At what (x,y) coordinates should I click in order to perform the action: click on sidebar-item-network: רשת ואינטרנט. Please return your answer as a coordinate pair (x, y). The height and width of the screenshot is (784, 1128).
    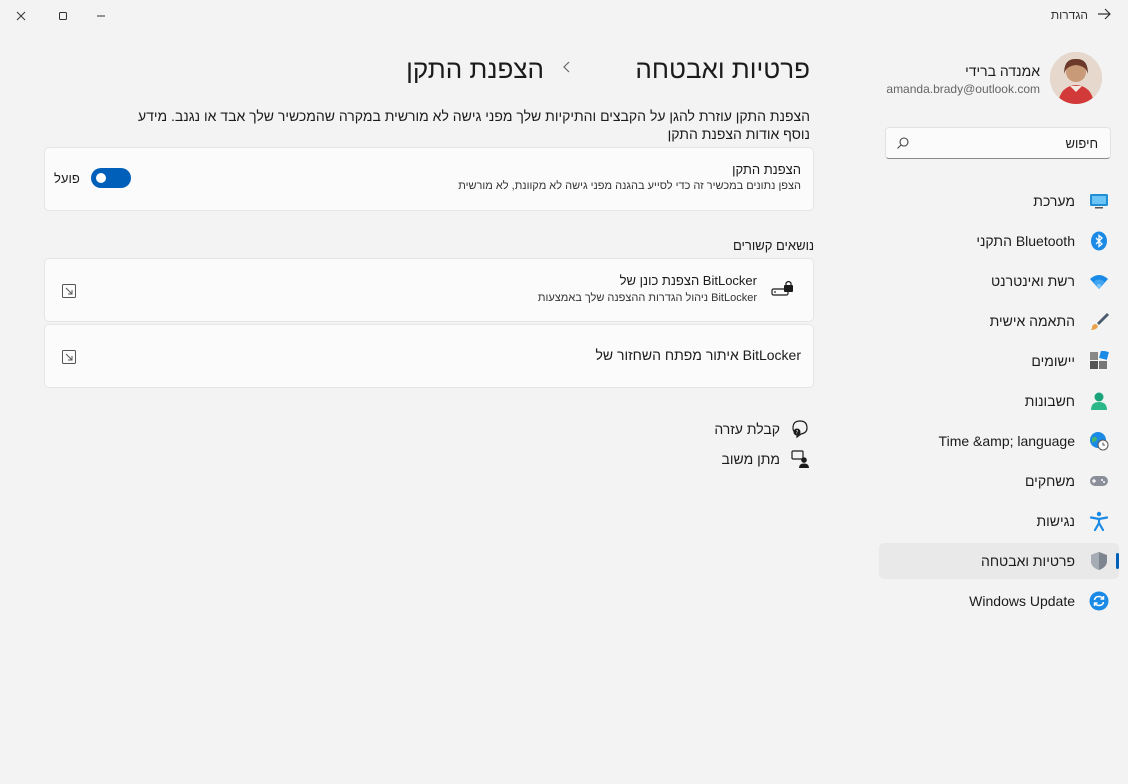
    Looking at the image, I should click on (999, 281).